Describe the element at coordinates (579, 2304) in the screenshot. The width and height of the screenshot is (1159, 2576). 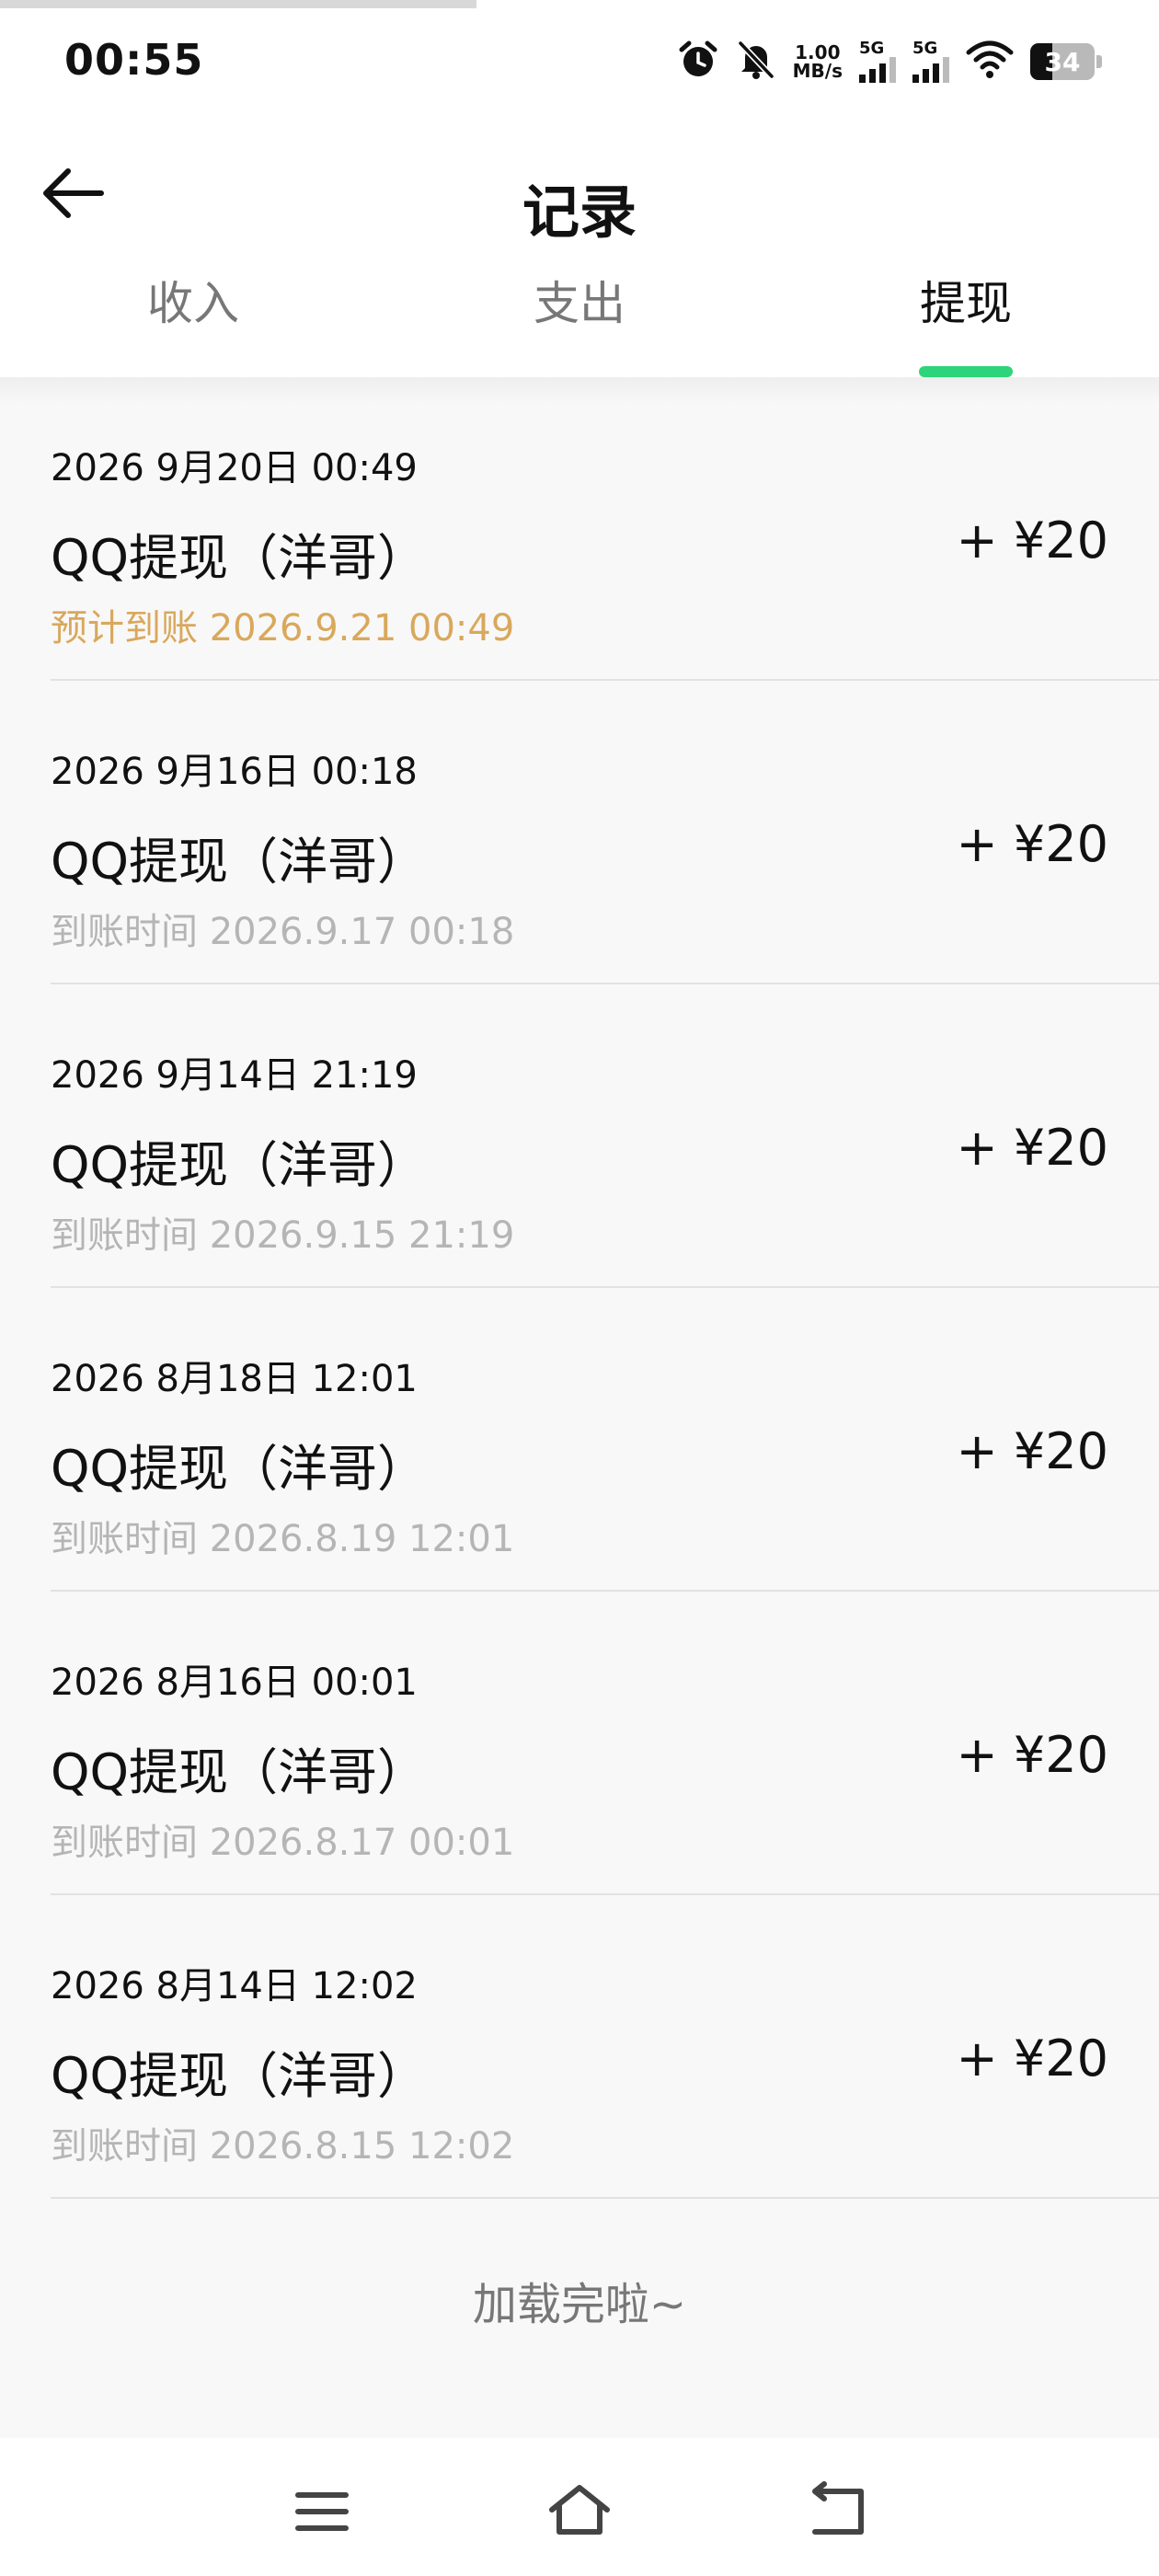
I see `load-complete-text: 加载完啦~` at that location.